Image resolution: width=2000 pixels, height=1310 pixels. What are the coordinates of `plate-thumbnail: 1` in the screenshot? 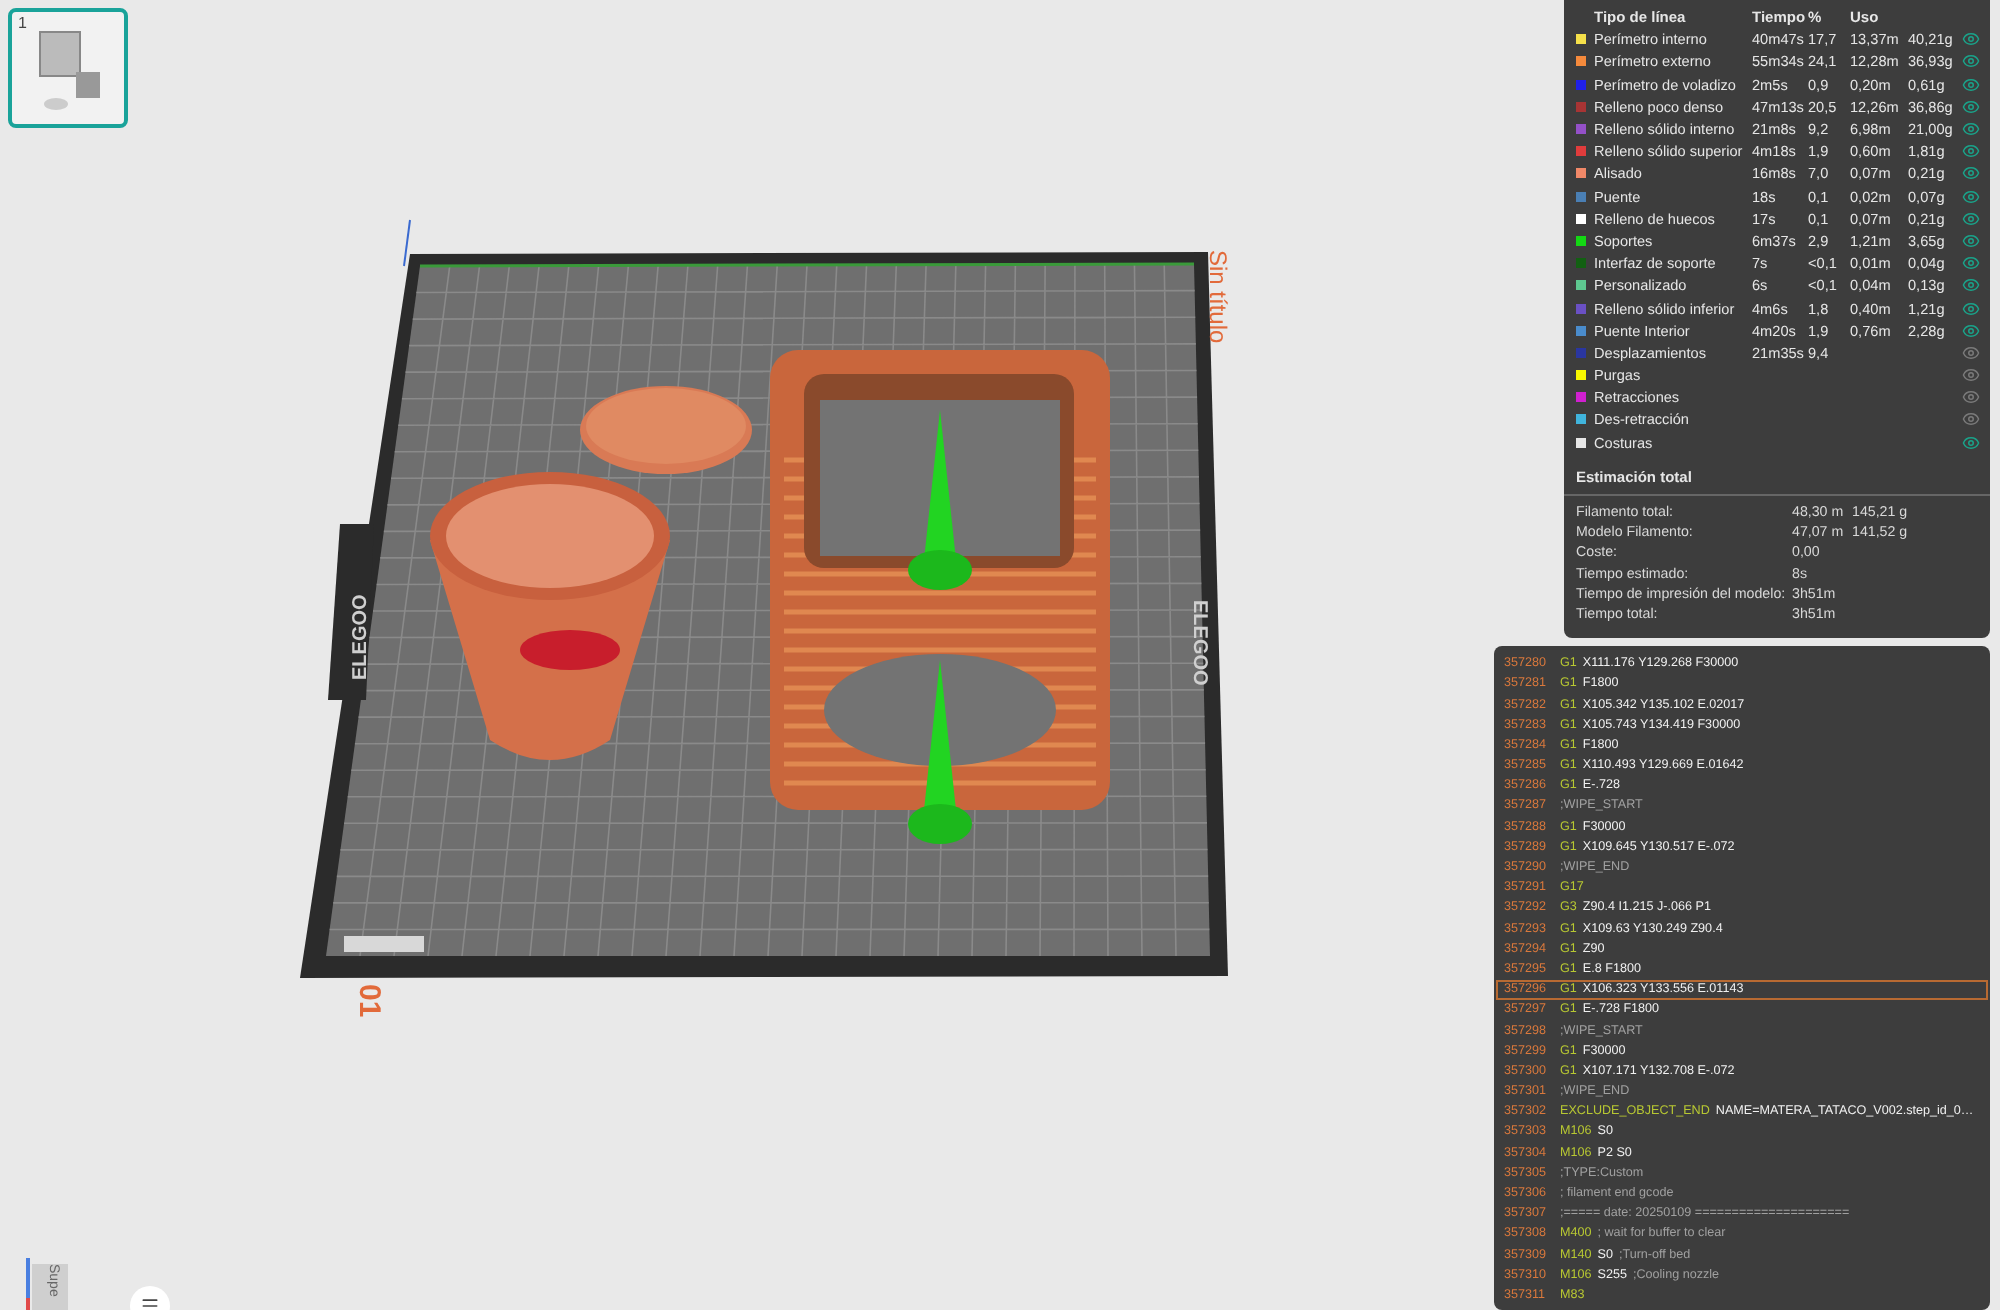 It's located at (68, 68).